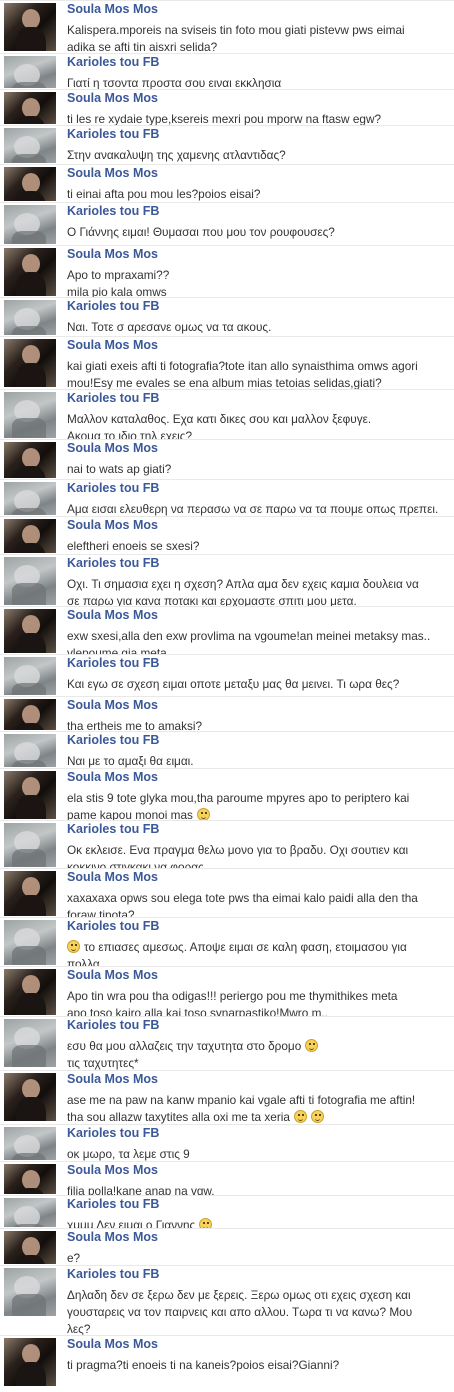 This screenshot has height=1392, width=454. I want to click on blush-emoticon-icon, so click(73, 946).